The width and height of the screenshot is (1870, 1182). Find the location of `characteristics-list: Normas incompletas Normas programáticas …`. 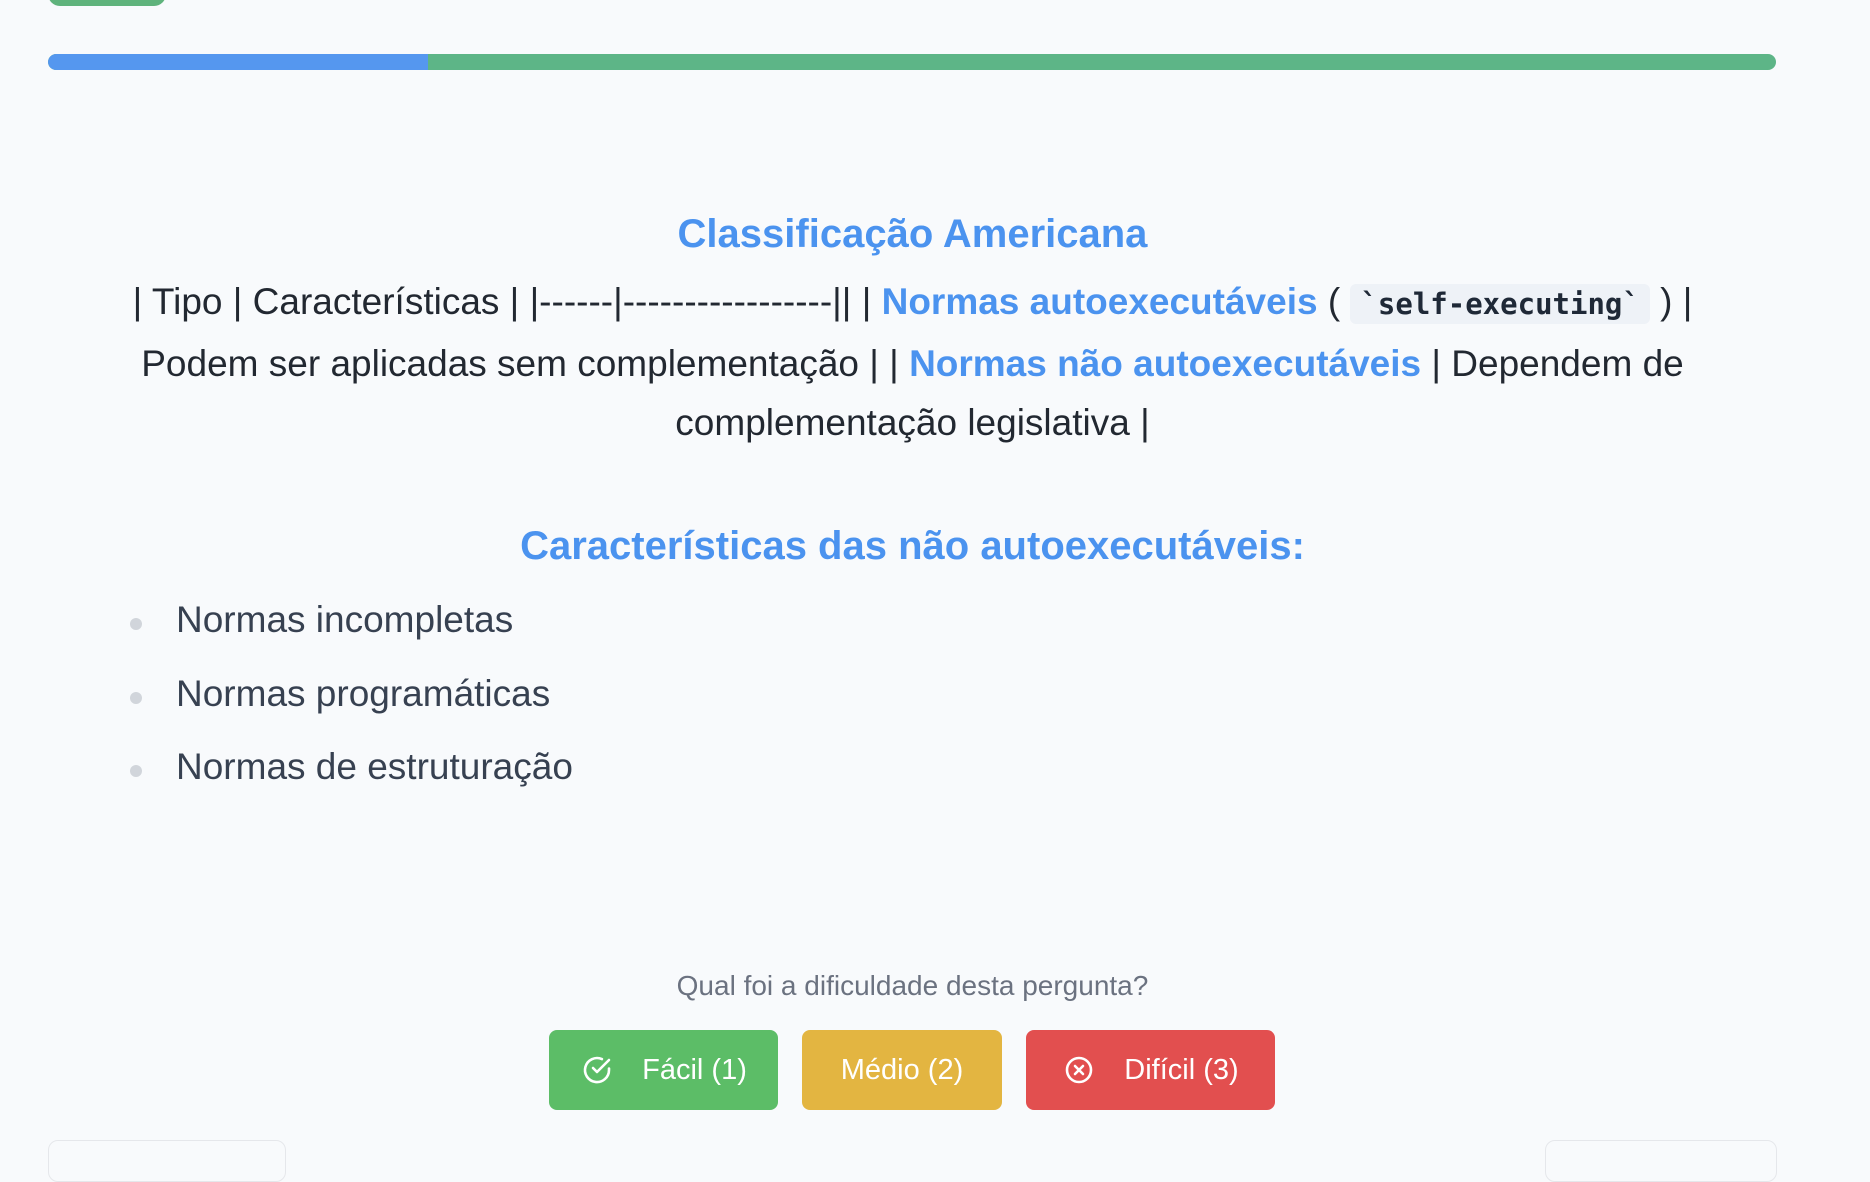

characteristics-list: Normas incompletas Normas programáticas … is located at coordinates (912, 693).